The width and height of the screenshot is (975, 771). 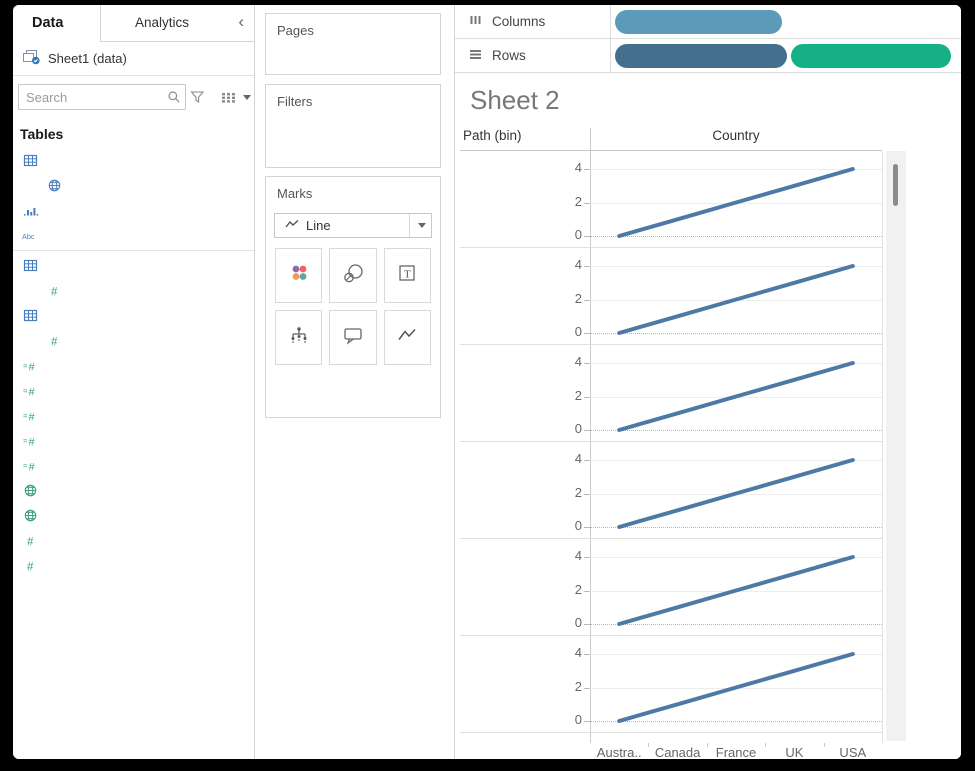 What do you see at coordinates (353, 44) in the screenshot?
I see `pages-shelf: Pages` at bounding box center [353, 44].